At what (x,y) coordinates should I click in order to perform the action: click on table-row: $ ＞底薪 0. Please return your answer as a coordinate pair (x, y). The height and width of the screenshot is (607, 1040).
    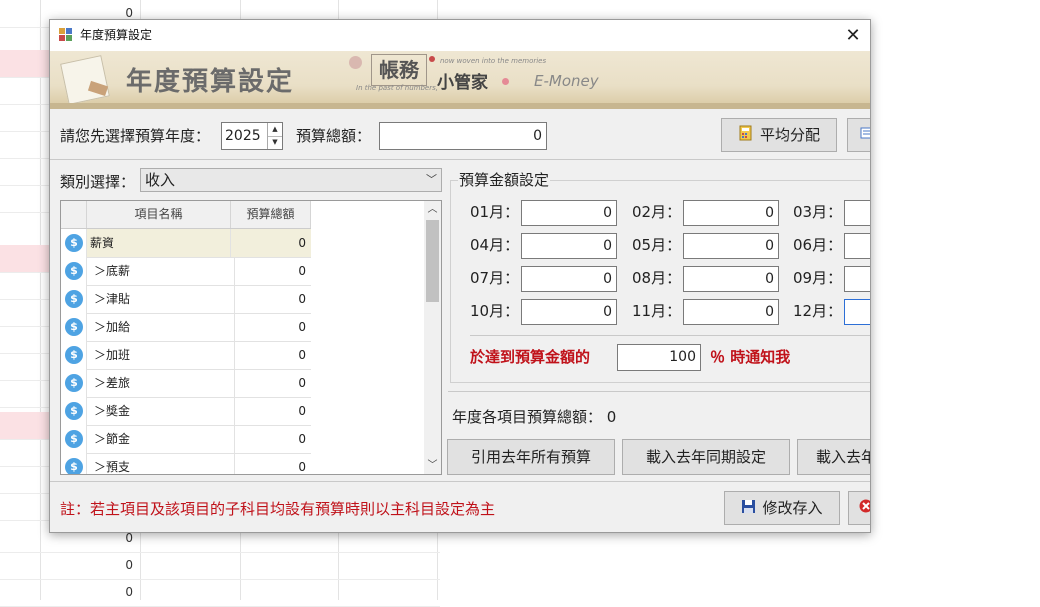
    Looking at the image, I should click on (186, 271).